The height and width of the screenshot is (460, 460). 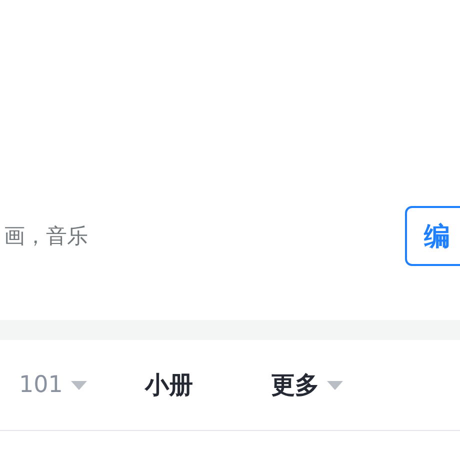 I want to click on interests-text: 画，音乐, so click(x=46, y=236).